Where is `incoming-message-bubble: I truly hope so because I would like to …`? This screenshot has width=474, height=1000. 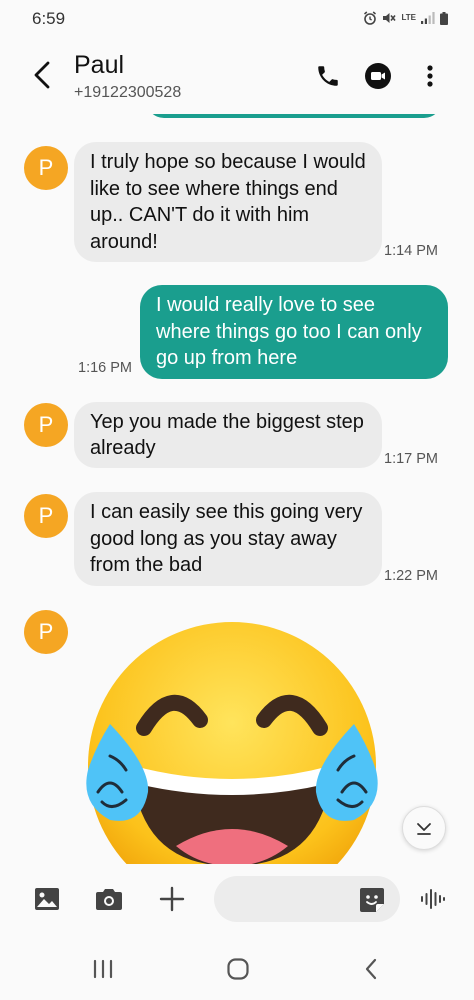
incoming-message-bubble: I truly hope so because I would like to … is located at coordinates (228, 202).